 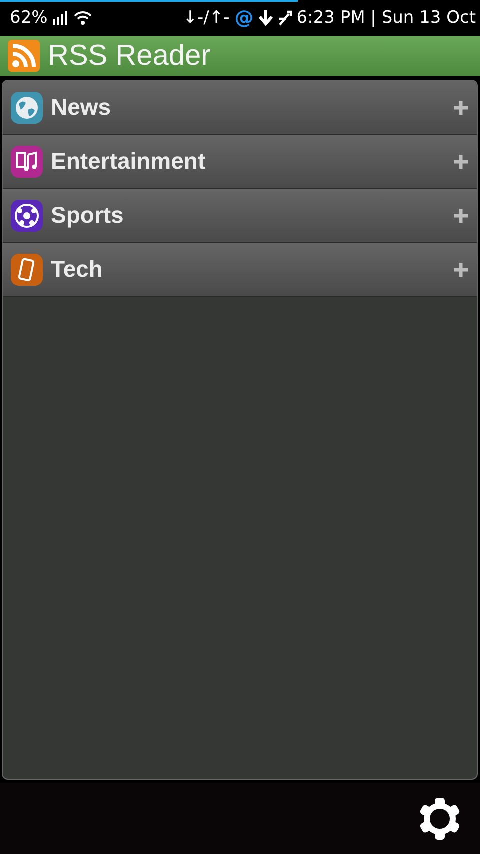 What do you see at coordinates (240, 270) in the screenshot?
I see `category-row: Tech` at bounding box center [240, 270].